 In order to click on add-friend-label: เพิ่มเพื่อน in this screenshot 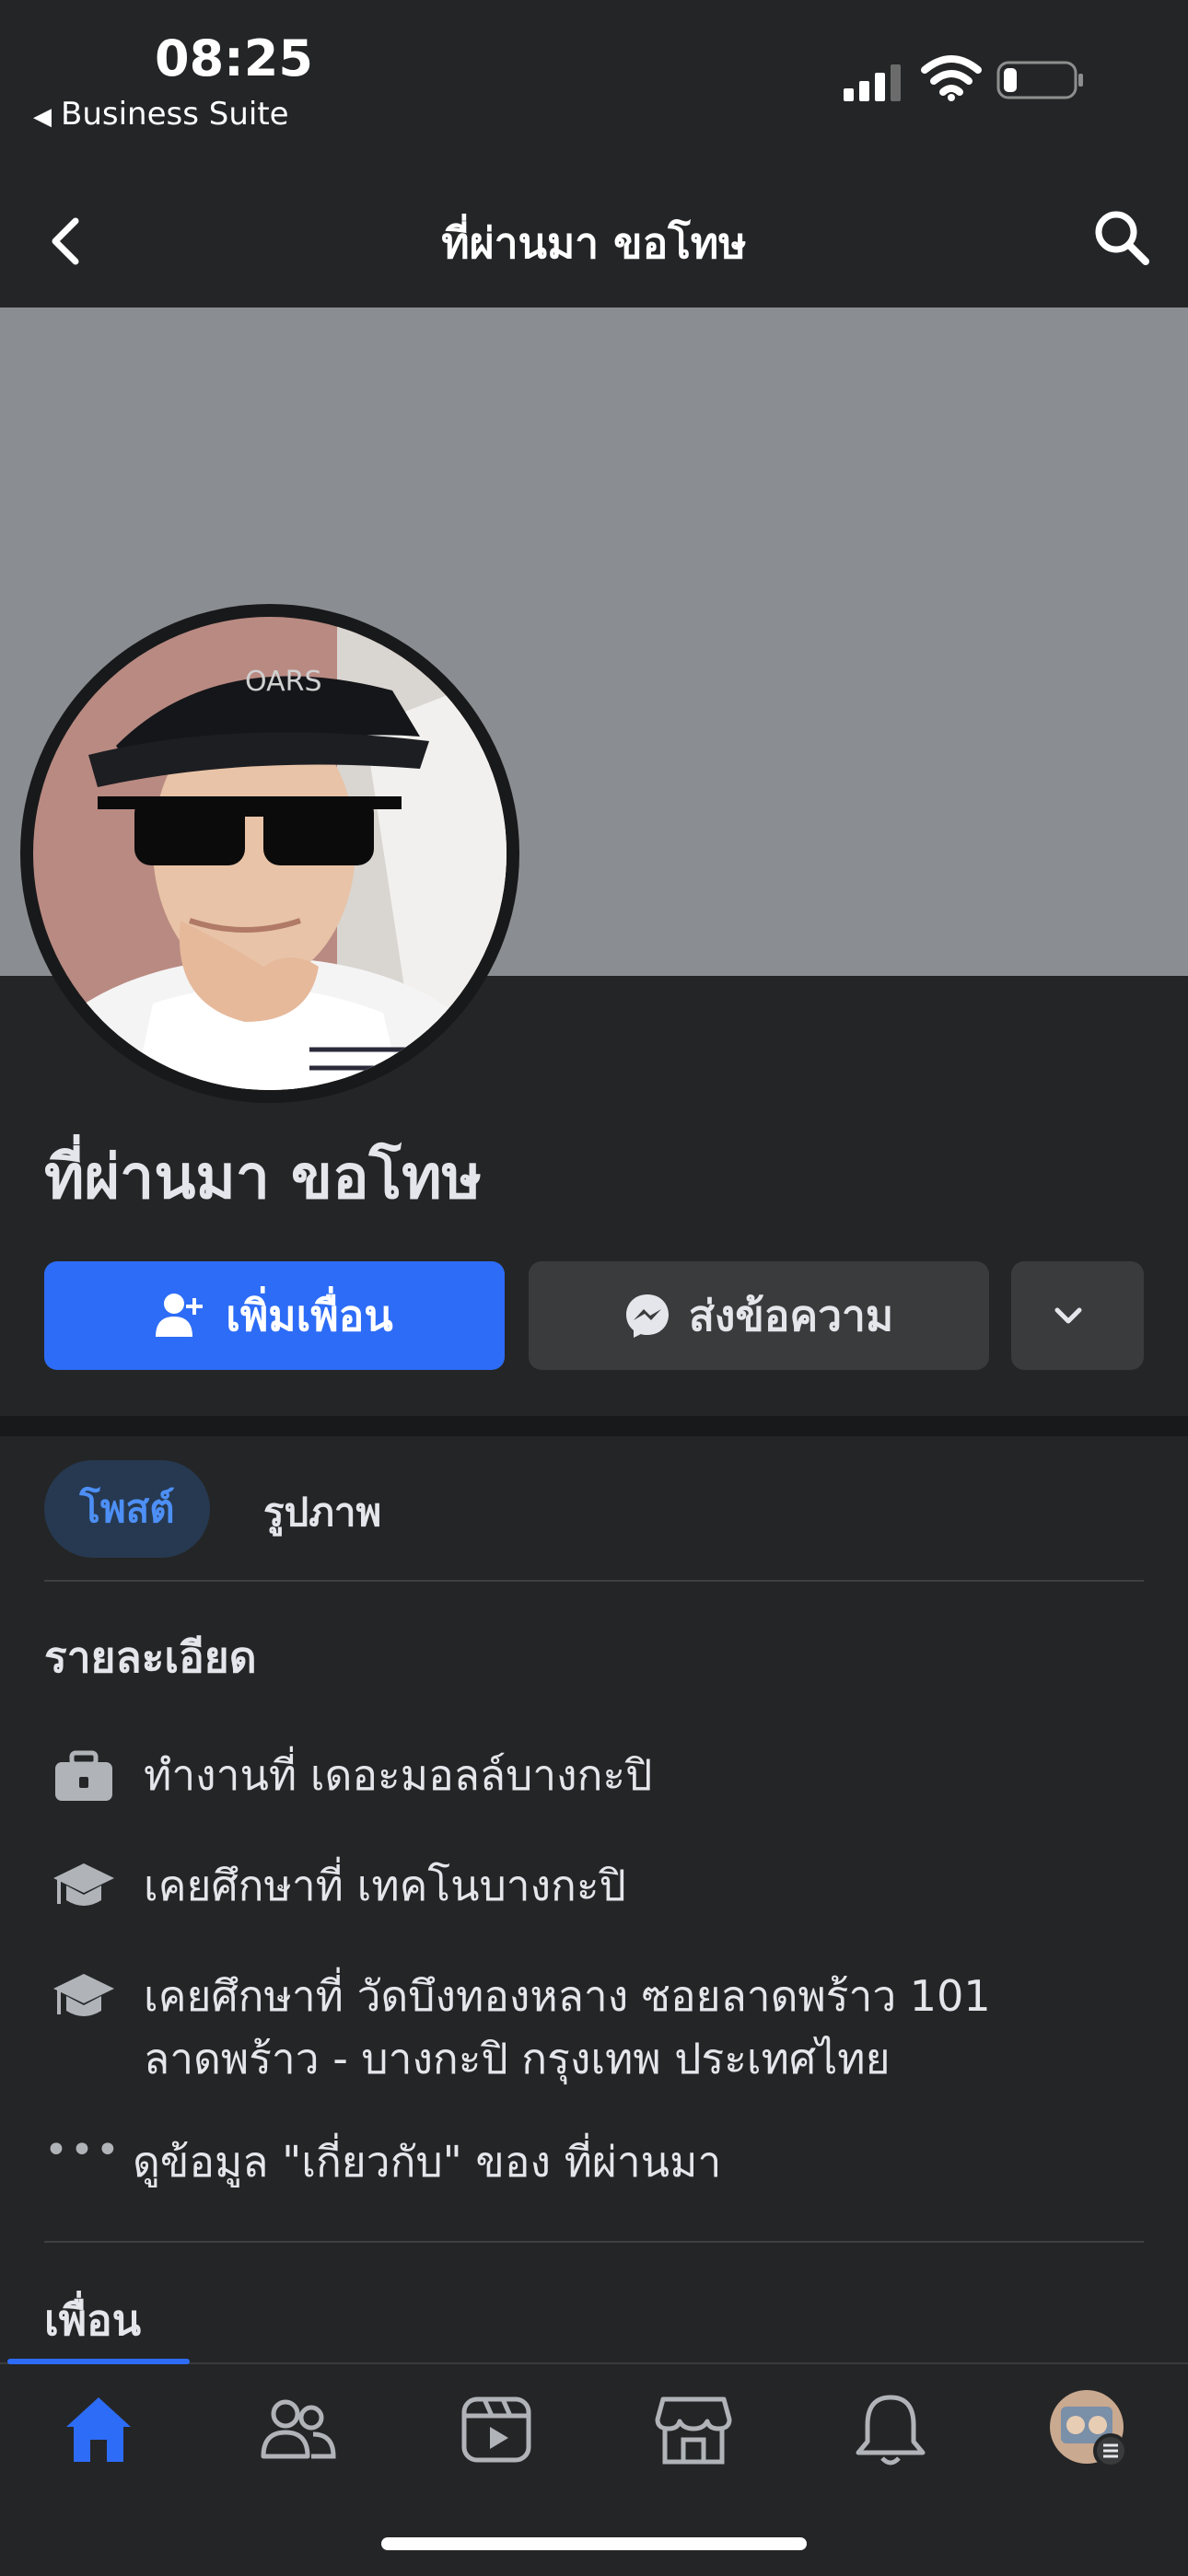, I will do `click(309, 1315)`.